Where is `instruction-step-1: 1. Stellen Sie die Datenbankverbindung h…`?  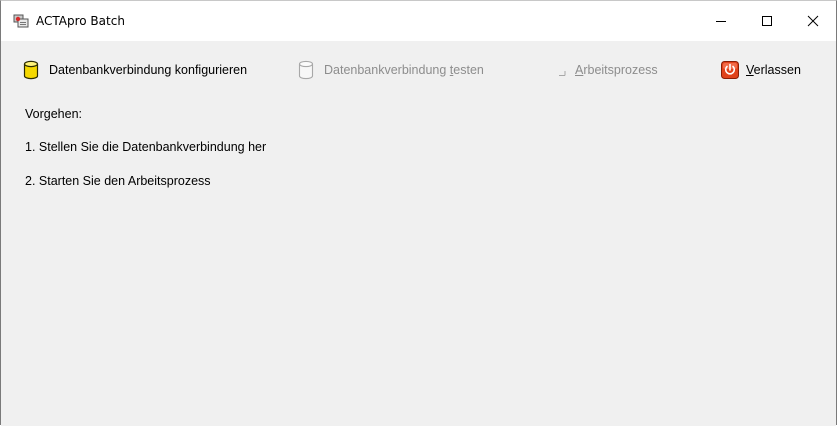
instruction-step-1: 1. Stellen Sie die Datenbankverbindung h… is located at coordinates (146, 147).